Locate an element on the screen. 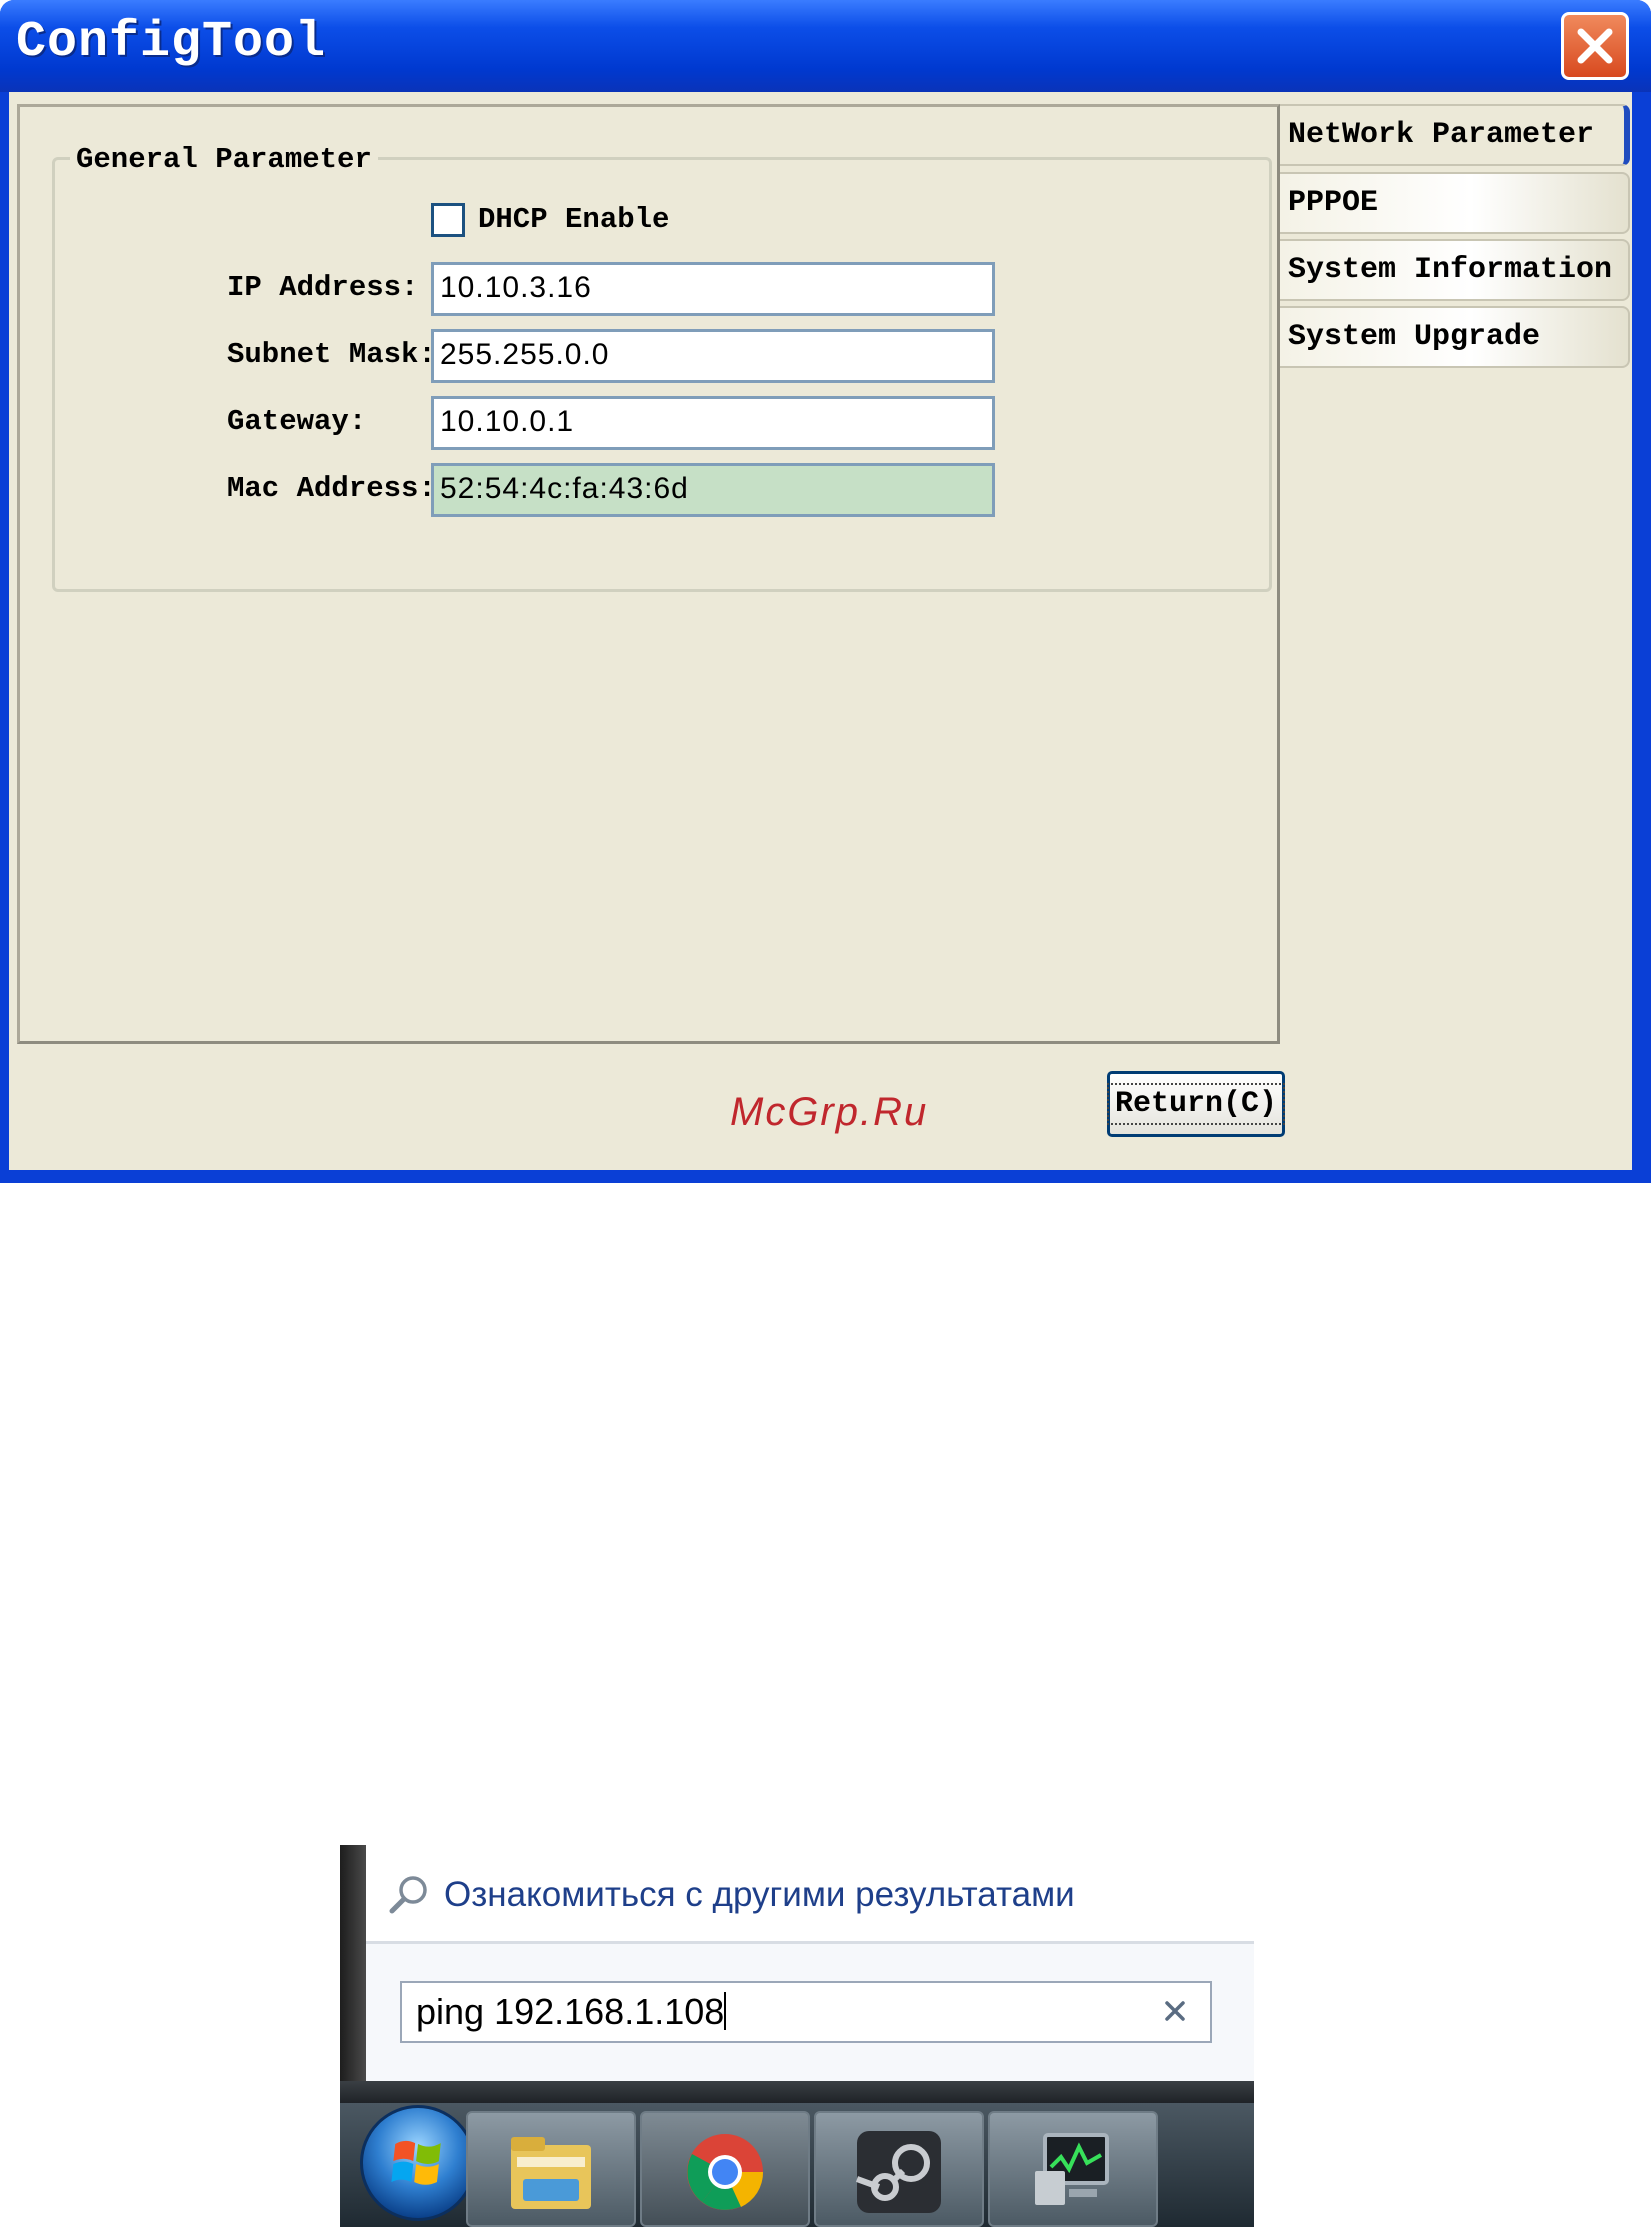 The height and width of the screenshot is (2227, 1651). tab-system-upgrade: System Upgrade is located at coordinates (1455, 337).